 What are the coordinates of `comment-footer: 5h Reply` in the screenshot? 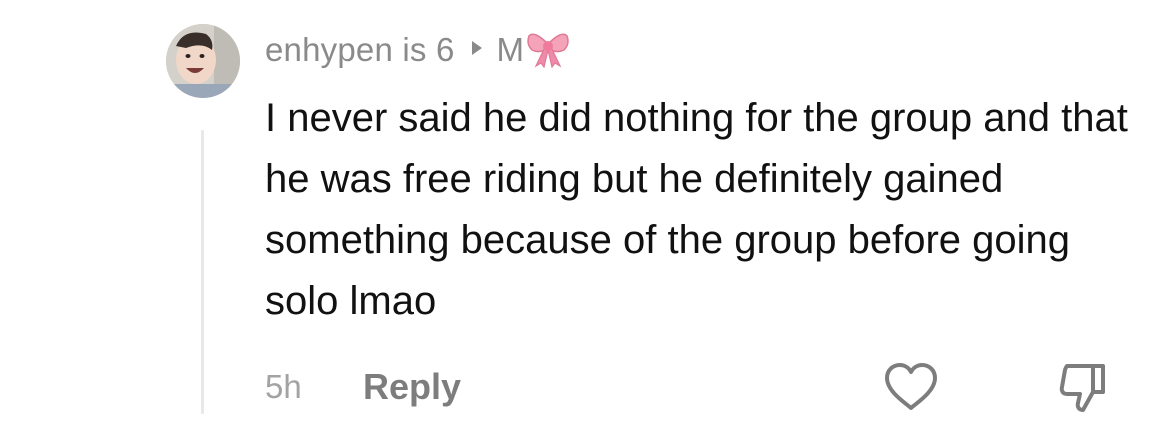 It's located at (705, 388).